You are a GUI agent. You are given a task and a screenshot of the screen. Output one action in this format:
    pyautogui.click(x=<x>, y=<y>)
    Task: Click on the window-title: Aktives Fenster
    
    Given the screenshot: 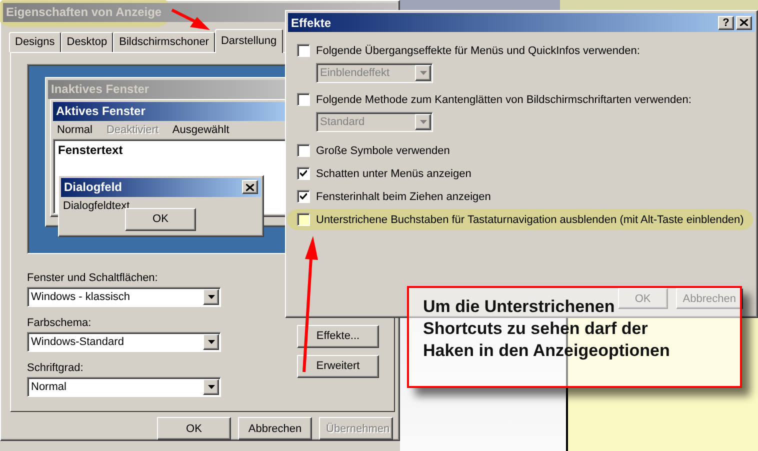 What is the action you would take?
    pyautogui.click(x=101, y=111)
    